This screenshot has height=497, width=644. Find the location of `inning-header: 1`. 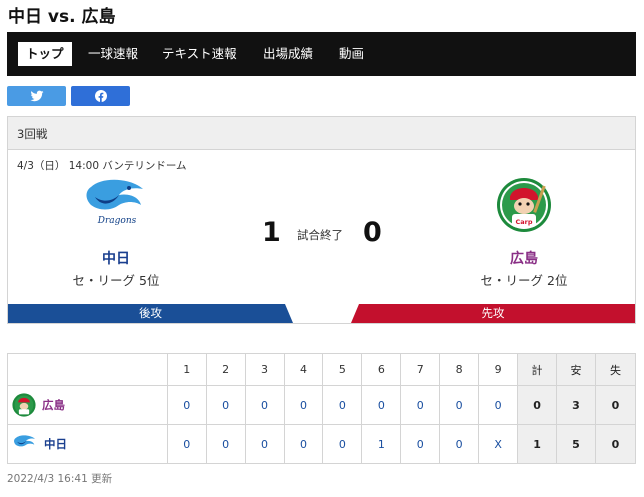

inning-header: 1 is located at coordinates (186, 369).